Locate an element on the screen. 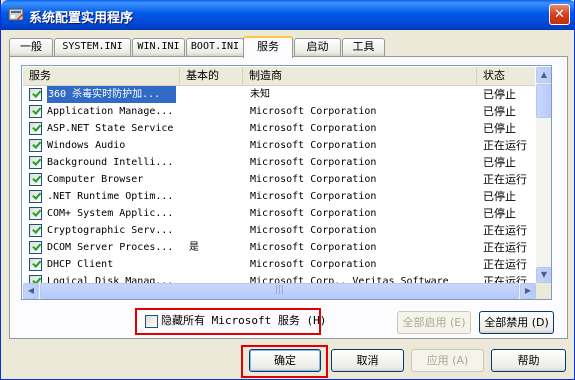 The image size is (575, 380). service-row: Windows Audio Microsoft Corporation 正在运行 is located at coordinates (279, 145).